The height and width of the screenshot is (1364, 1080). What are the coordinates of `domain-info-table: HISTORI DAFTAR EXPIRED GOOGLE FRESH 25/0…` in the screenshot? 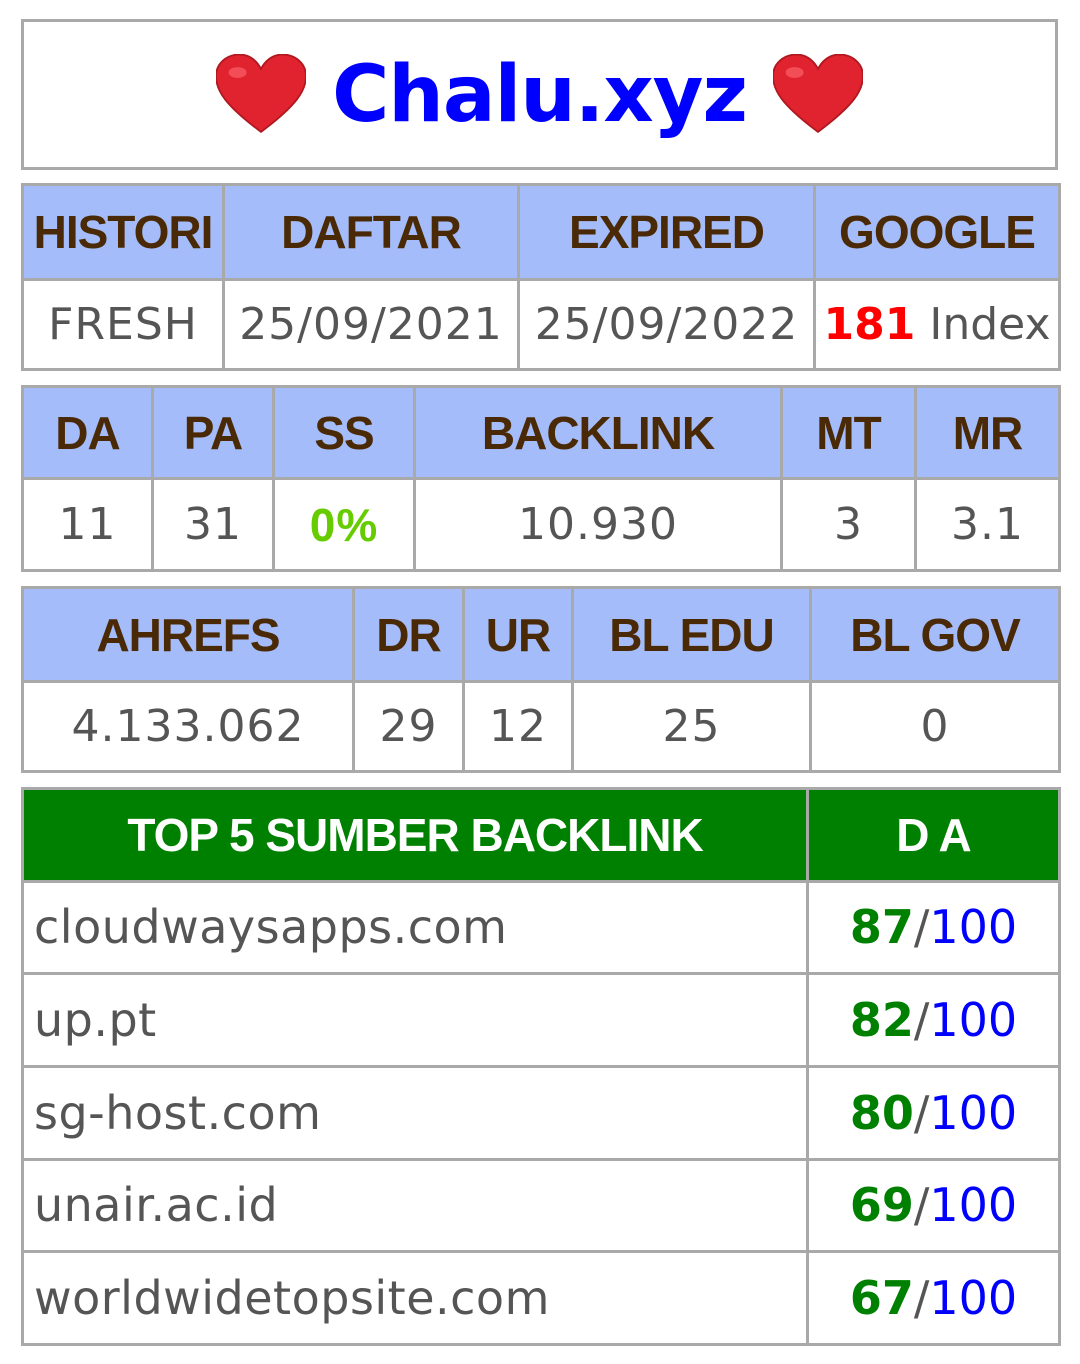 It's located at (541, 277).